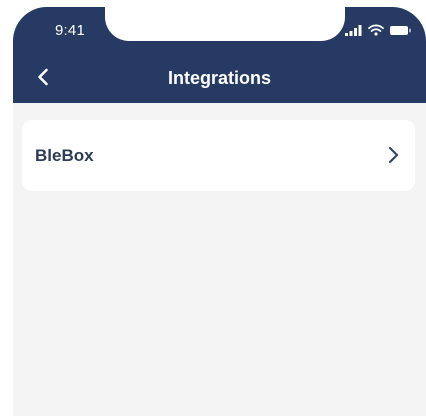 The image size is (426, 416). I want to click on status-time: 9:41, so click(70, 30).